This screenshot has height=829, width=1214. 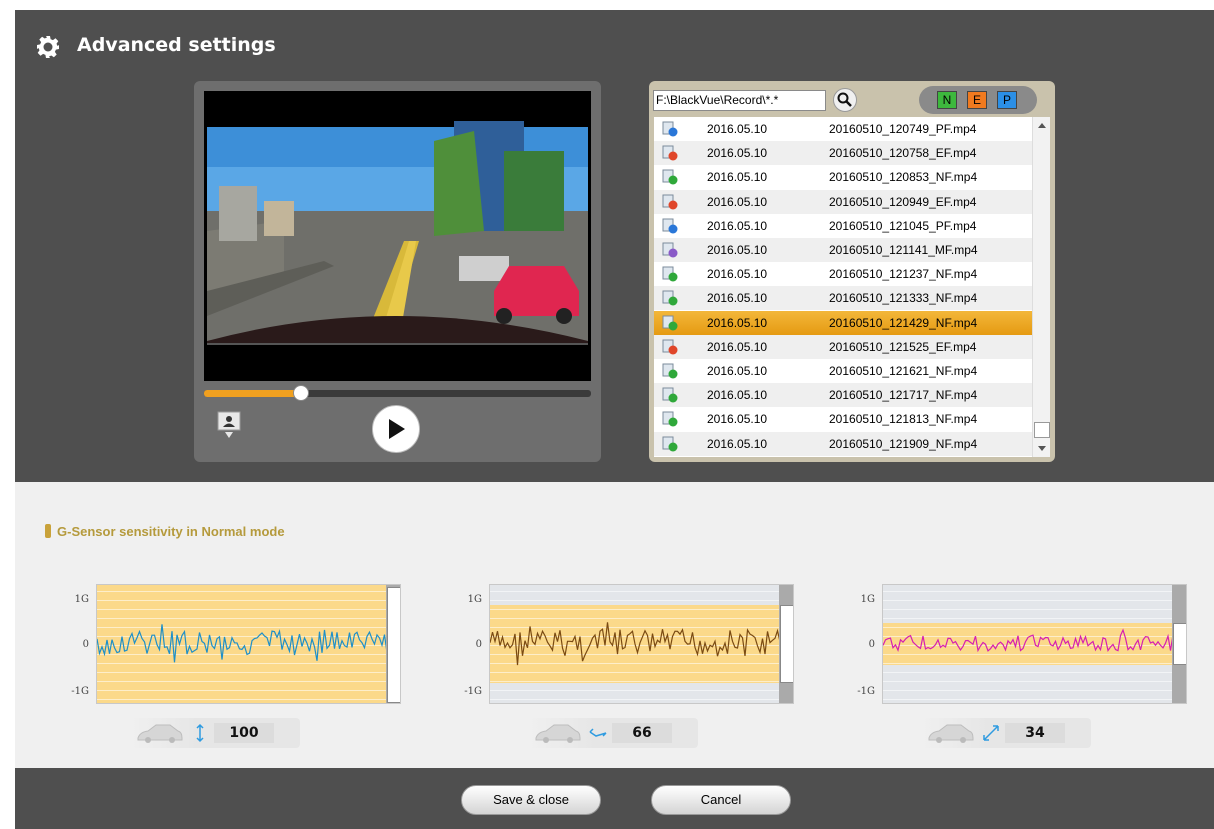 I want to click on filter-group: N E P, so click(x=978, y=100).